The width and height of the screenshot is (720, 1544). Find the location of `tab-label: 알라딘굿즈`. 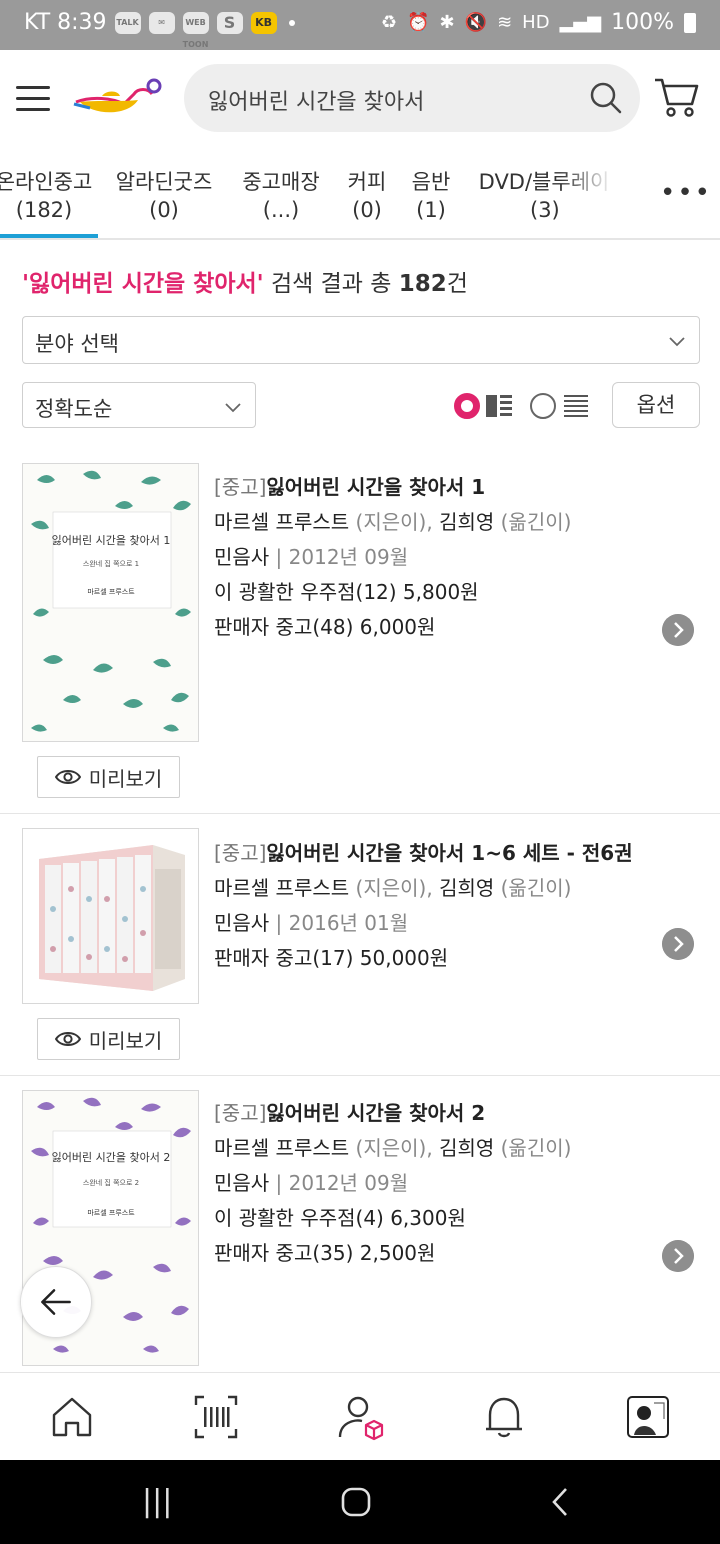

tab-label: 알라딘굿즈 is located at coordinates (164, 182).